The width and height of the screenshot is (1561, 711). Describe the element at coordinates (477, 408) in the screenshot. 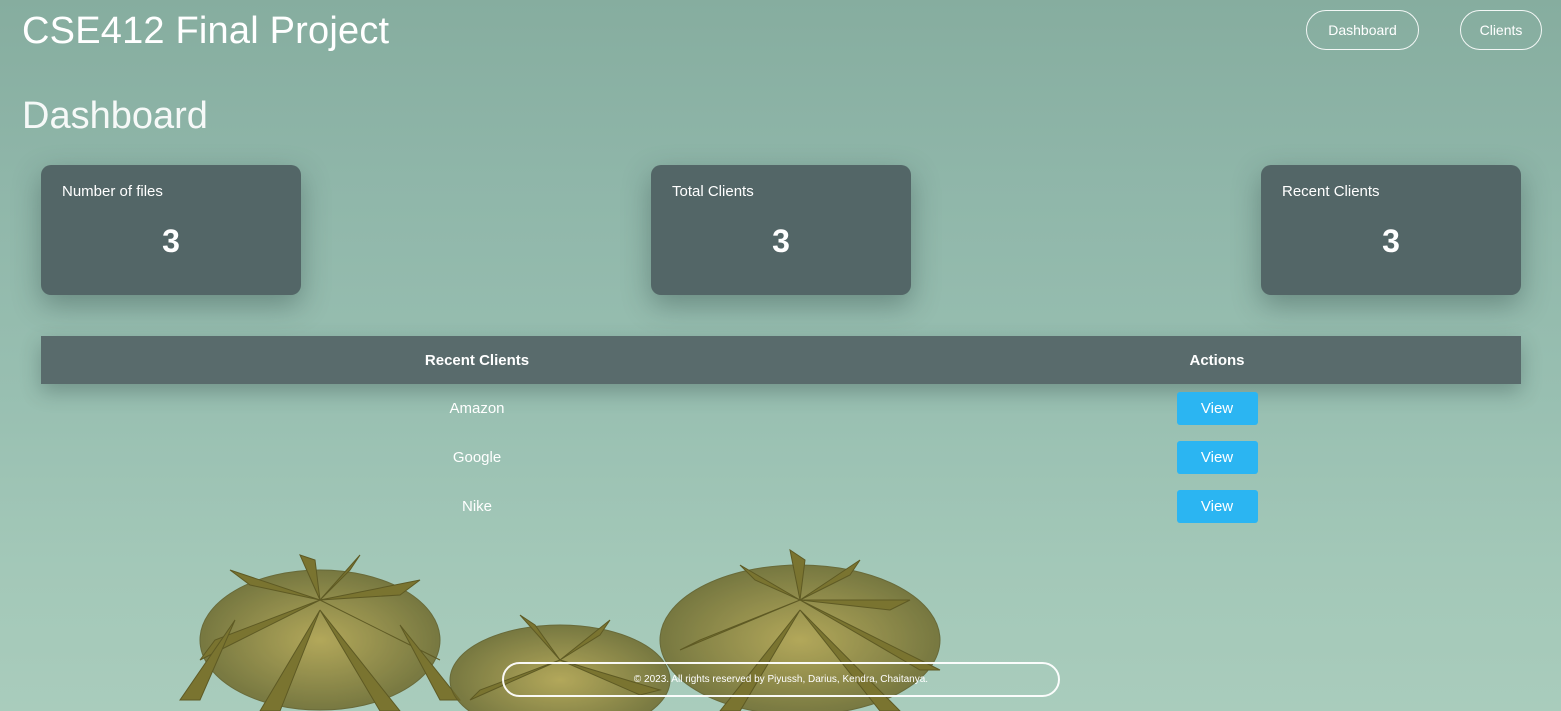

I see `client-name-cell: Amazon` at that location.